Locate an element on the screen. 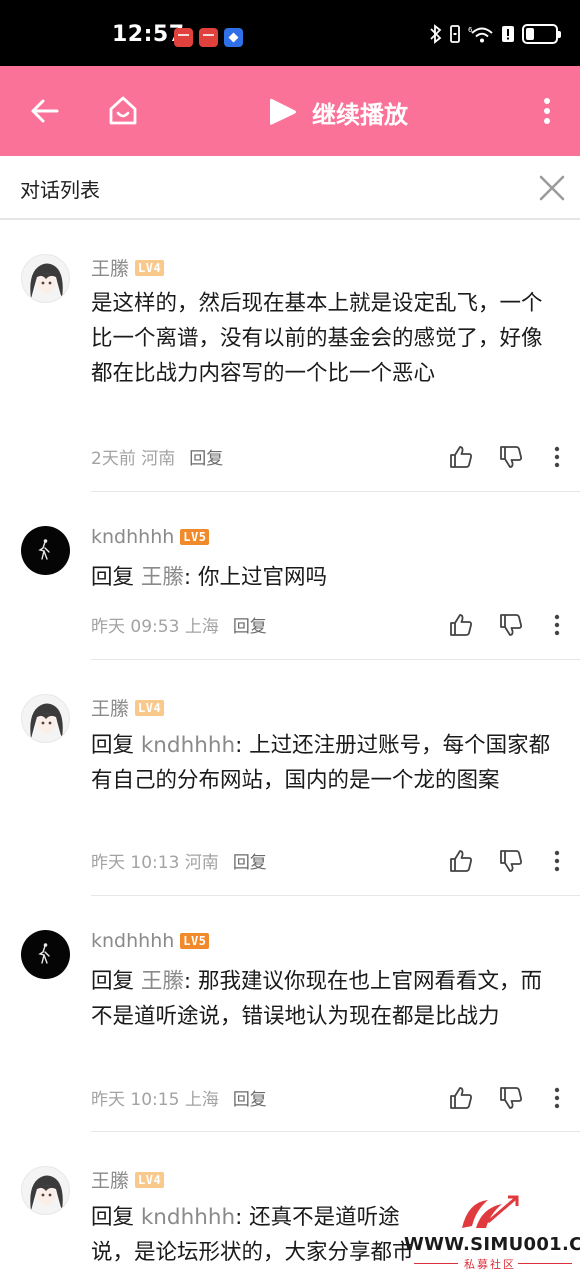  continue-play-label: 继续播放 is located at coordinates (360, 114).